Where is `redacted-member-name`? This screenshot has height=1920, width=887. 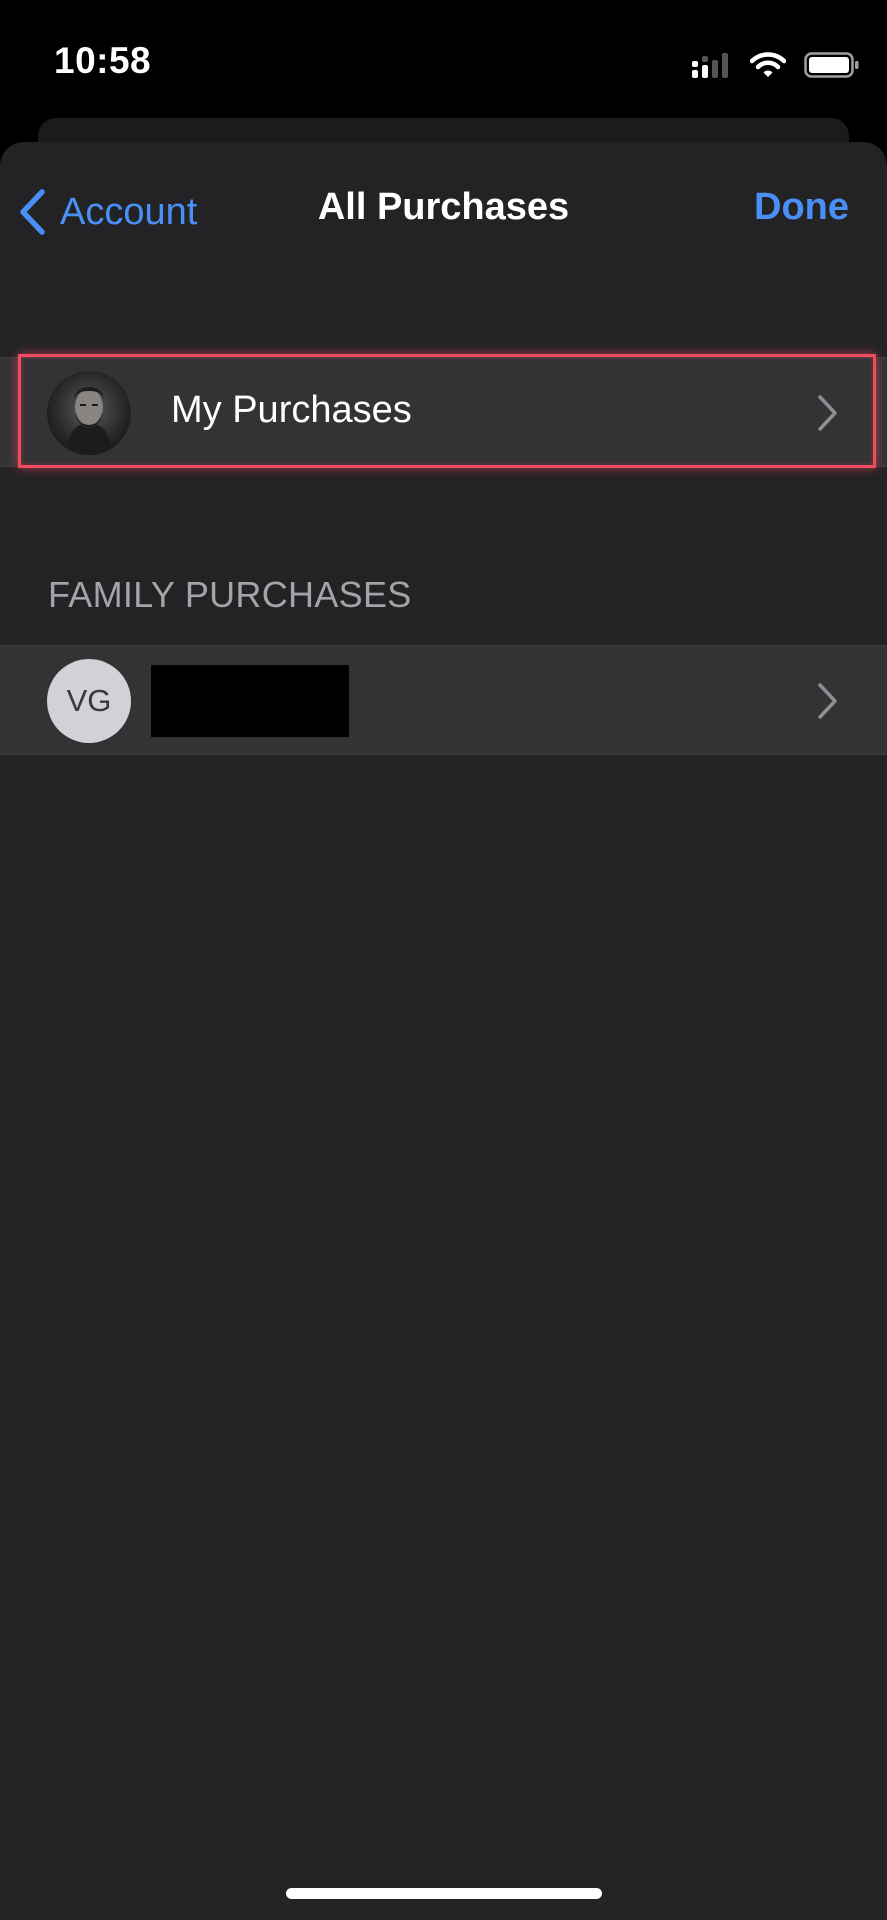
redacted-member-name is located at coordinates (250, 701).